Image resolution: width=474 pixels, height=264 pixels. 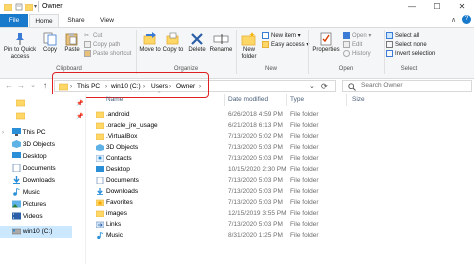 I want to click on file-row: Links 7/13/2020 5:03 PM File folder, so click(x=281, y=224).